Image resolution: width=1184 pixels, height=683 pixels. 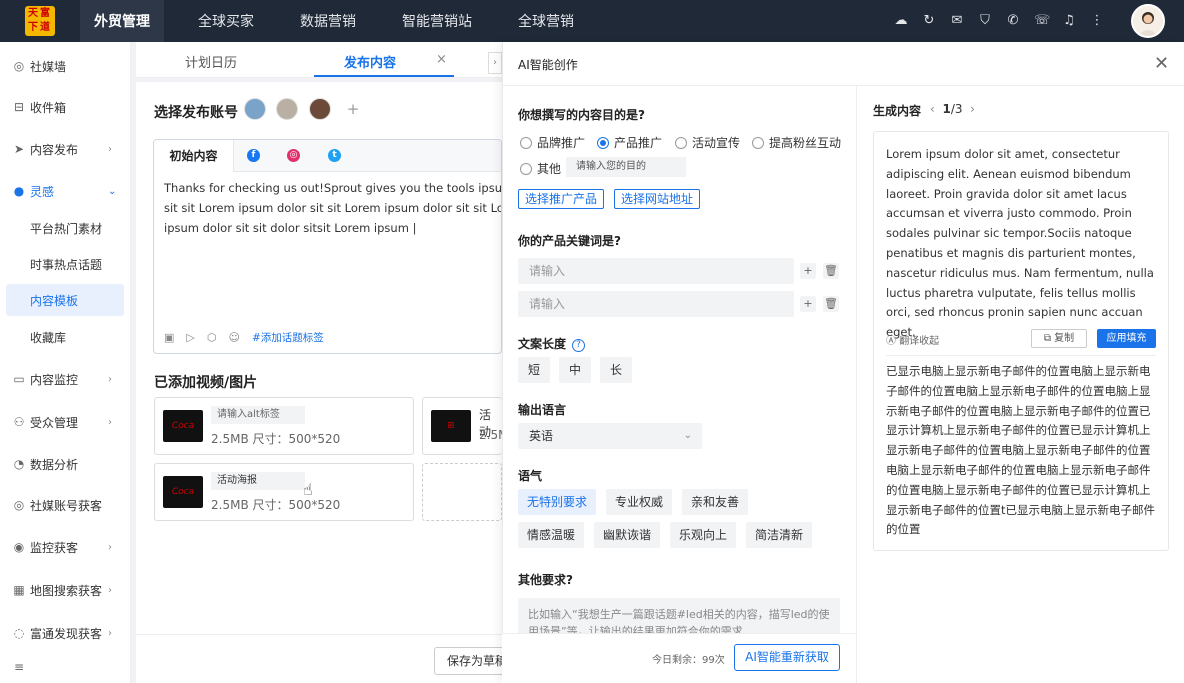 What do you see at coordinates (370, 61) in the screenshot?
I see `tab-publish: 发布内容` at bounding box center [370, 61].